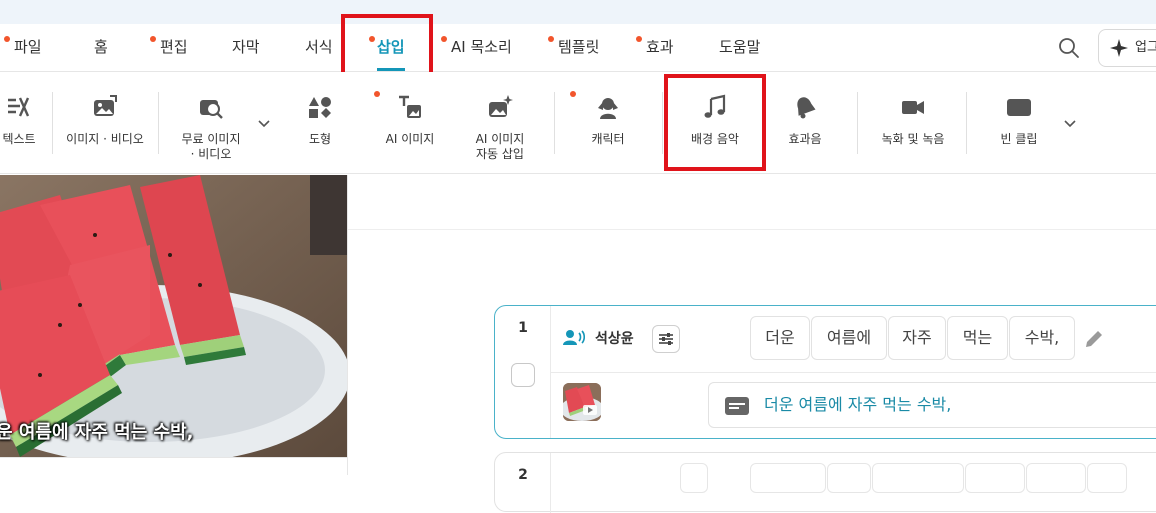 This screenshot has height=513, width=1156. I want to click on clip-gutter: 1, so click(523, 372).